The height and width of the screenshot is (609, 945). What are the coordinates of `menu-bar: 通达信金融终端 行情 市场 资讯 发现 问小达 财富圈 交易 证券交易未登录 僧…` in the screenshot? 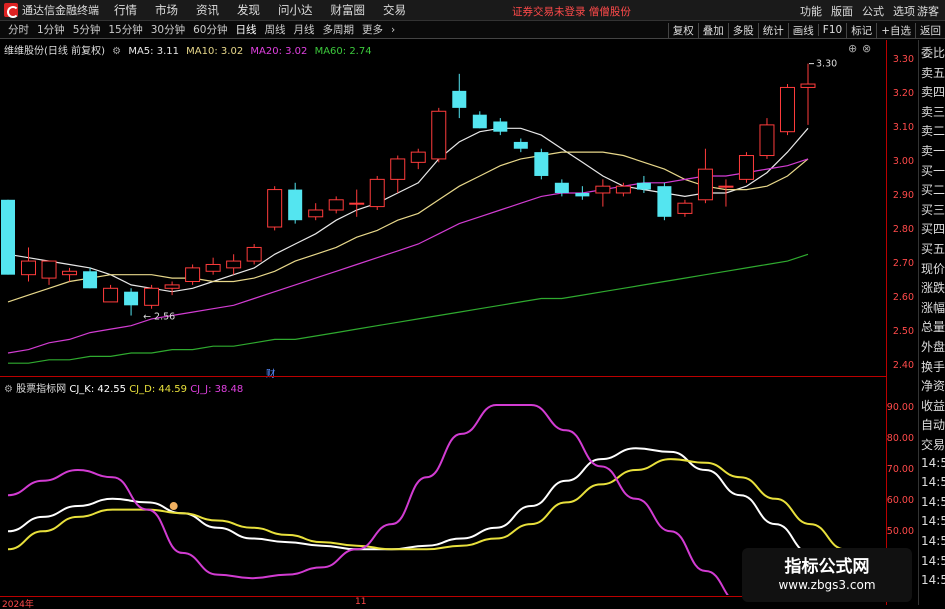 It's located at (472, 10).